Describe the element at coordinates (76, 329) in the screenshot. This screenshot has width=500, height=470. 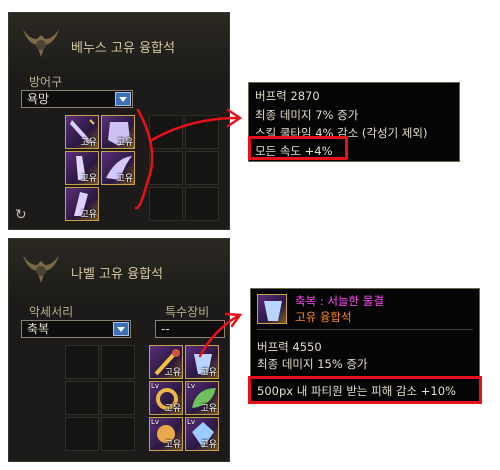
I see `accessory-dropdown: 축복` at that location.